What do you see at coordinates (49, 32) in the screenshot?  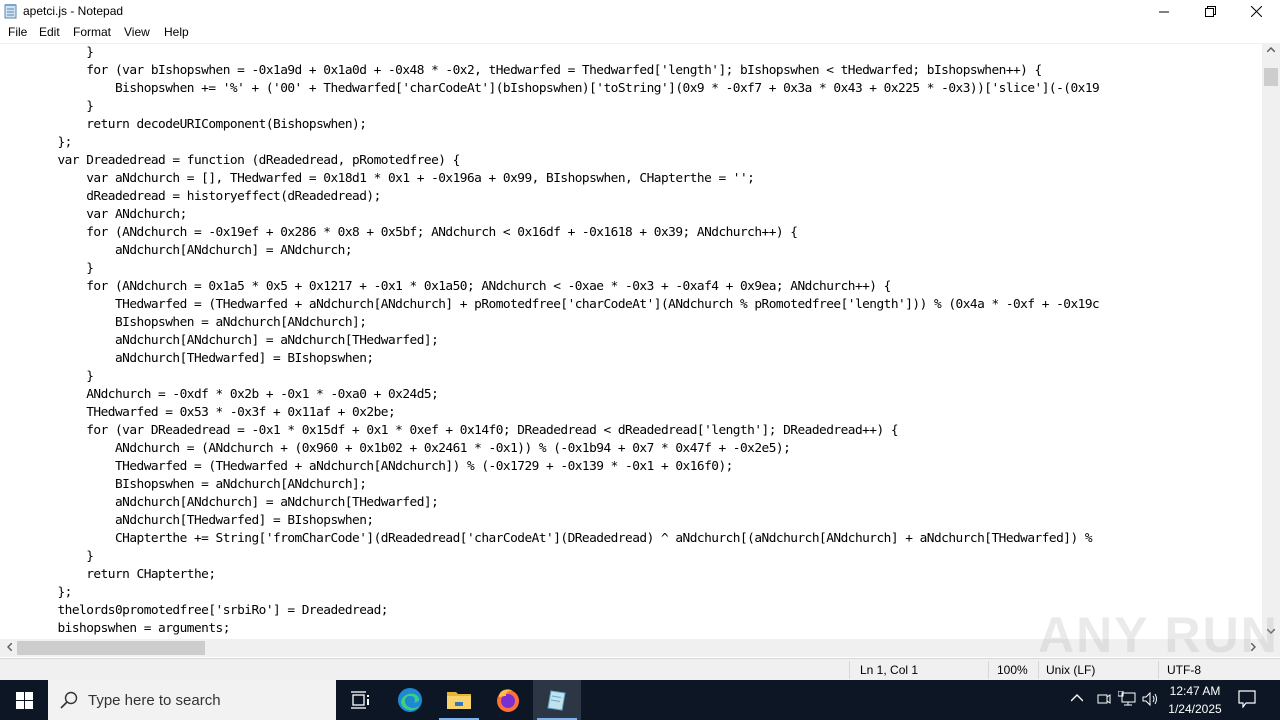 I see `menu-edit: Edit` at bounding box center [49, 32].